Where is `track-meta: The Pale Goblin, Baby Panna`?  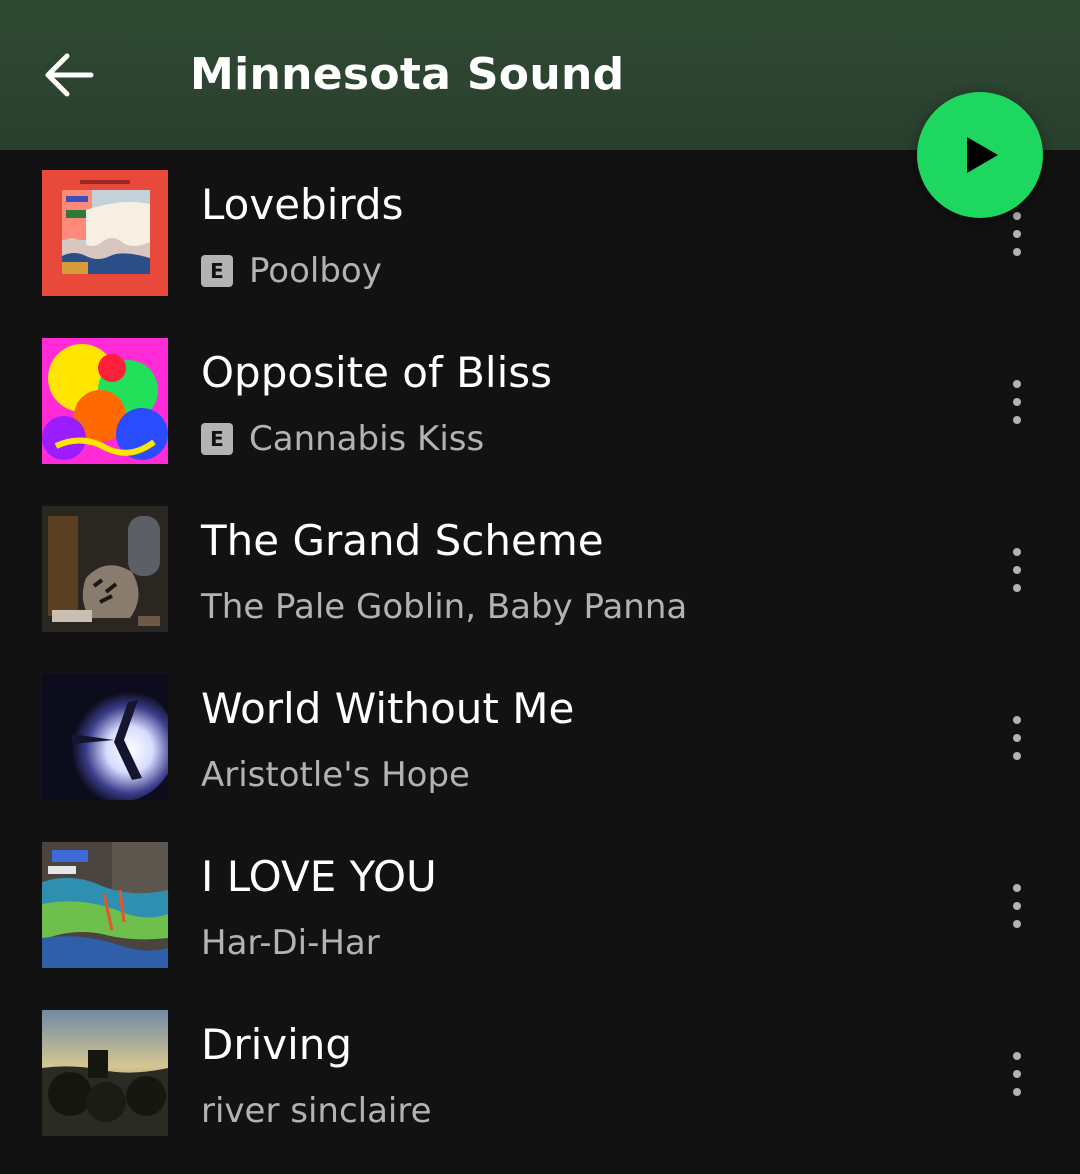 track-meta: The Pale Goblin, Baby Panna is located at coordinates (444, 607).